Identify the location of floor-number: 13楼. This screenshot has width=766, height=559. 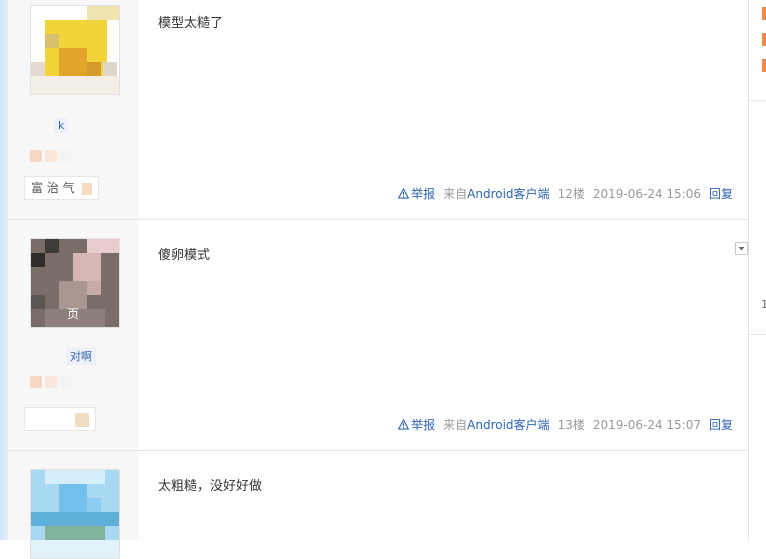
(571, 425).